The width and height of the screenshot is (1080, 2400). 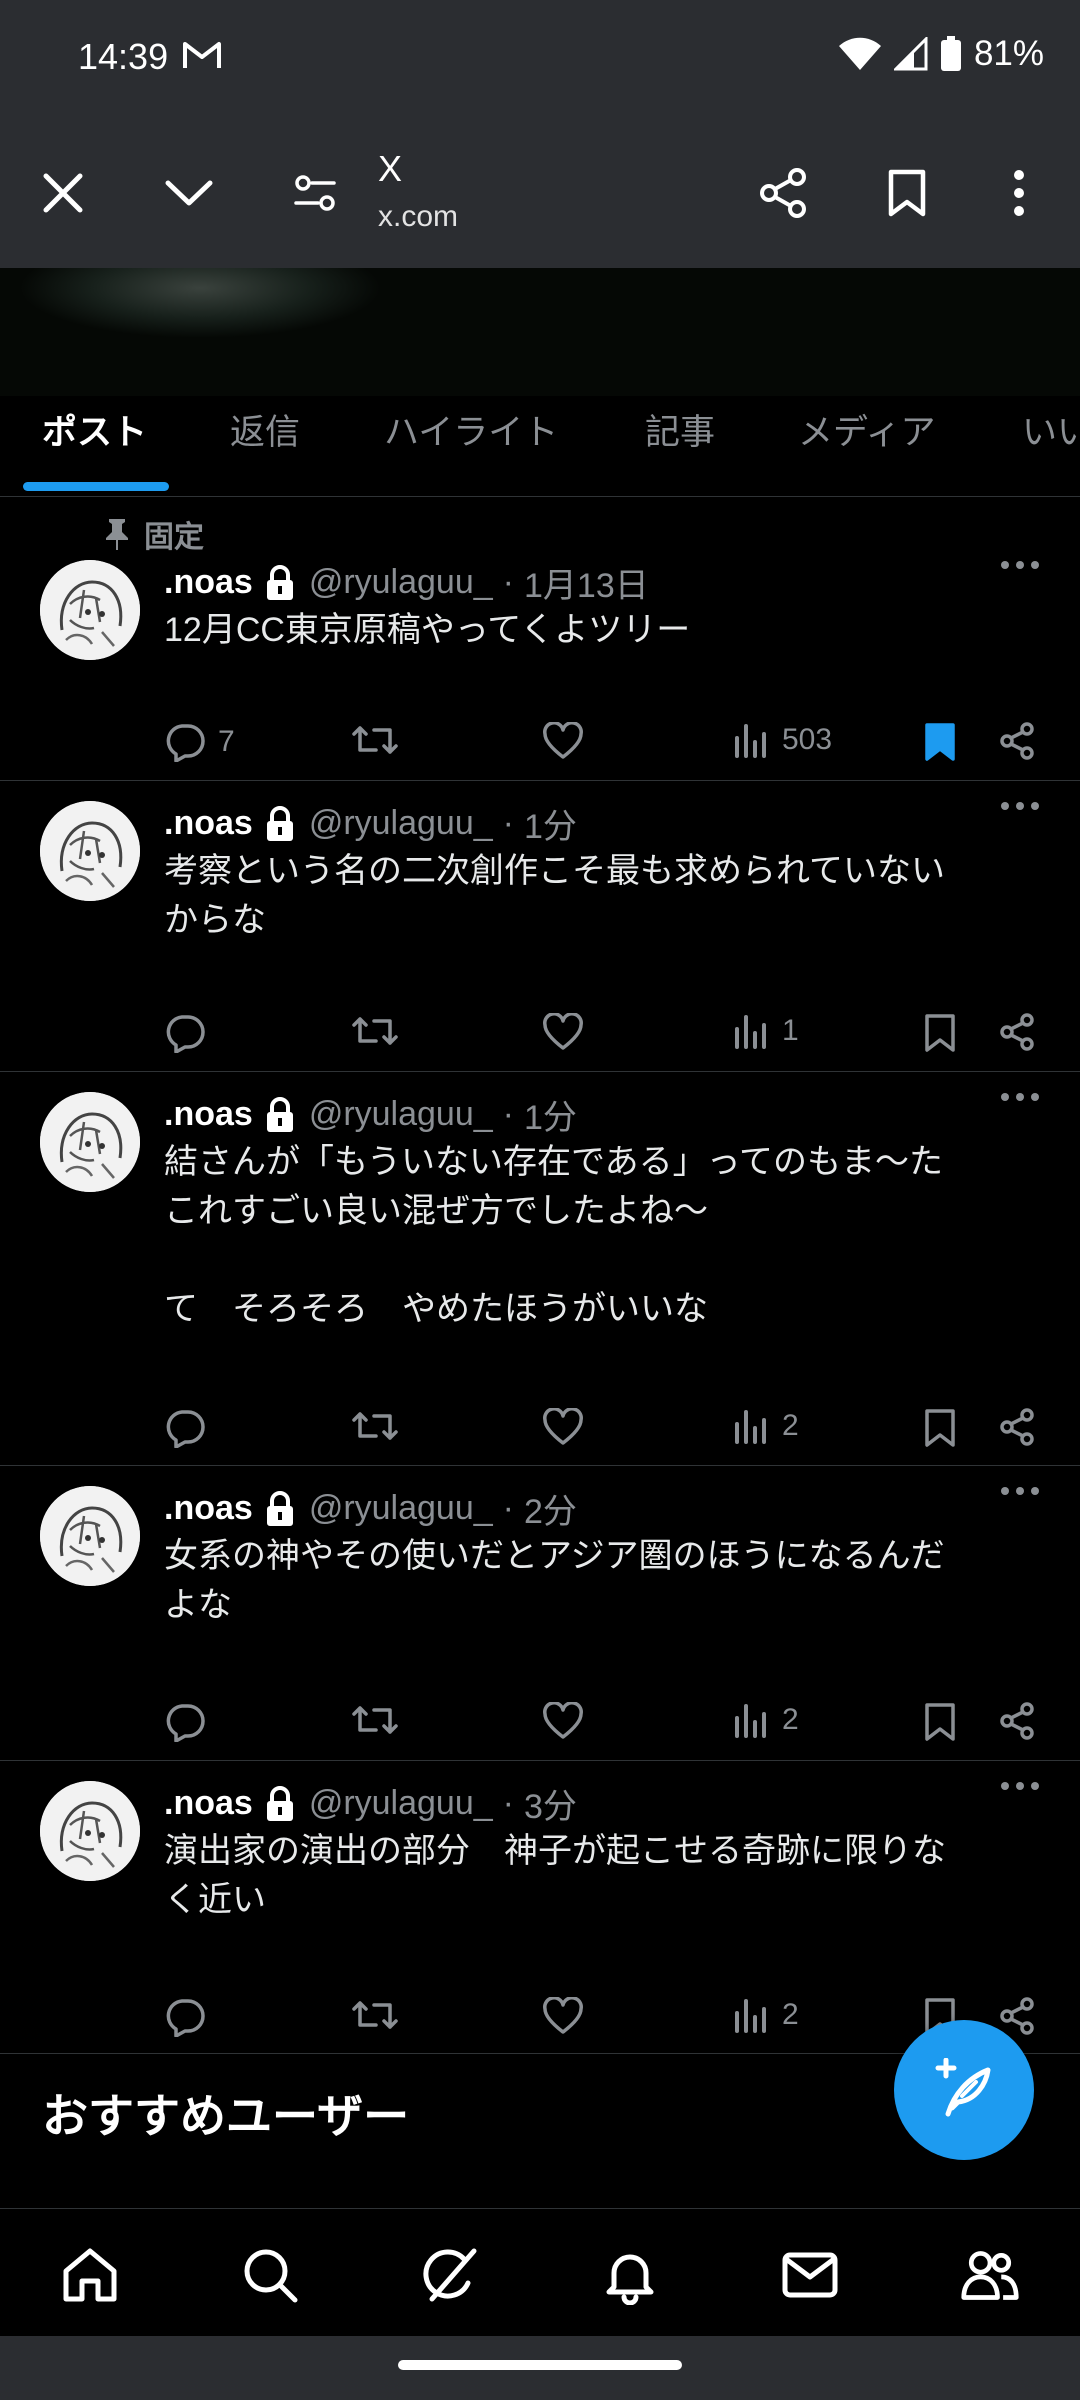 What do you see at coordinates (94, 429) in the screenshot?
I see `tab-posts: ポスト` at bounding box center [94, 429].